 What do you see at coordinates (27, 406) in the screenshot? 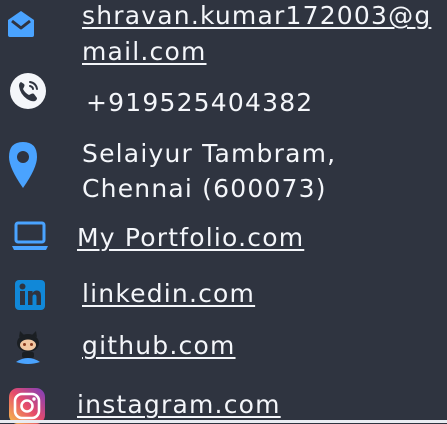
I see `instagram-icon` at bounding box center [27, 406].